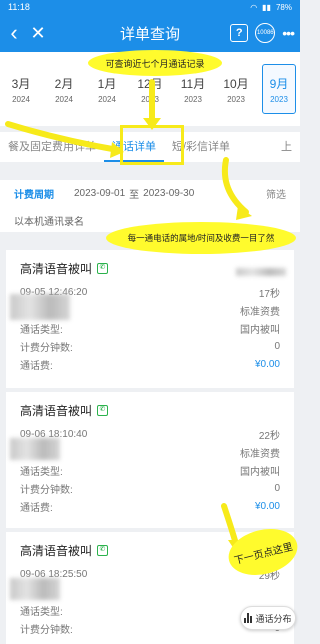 This screenshot has height=644, width=320. What do you see at coordinates (19, 7) in the screenshot?
I see `status-time: 11:18` at bounding box center [19, 7].